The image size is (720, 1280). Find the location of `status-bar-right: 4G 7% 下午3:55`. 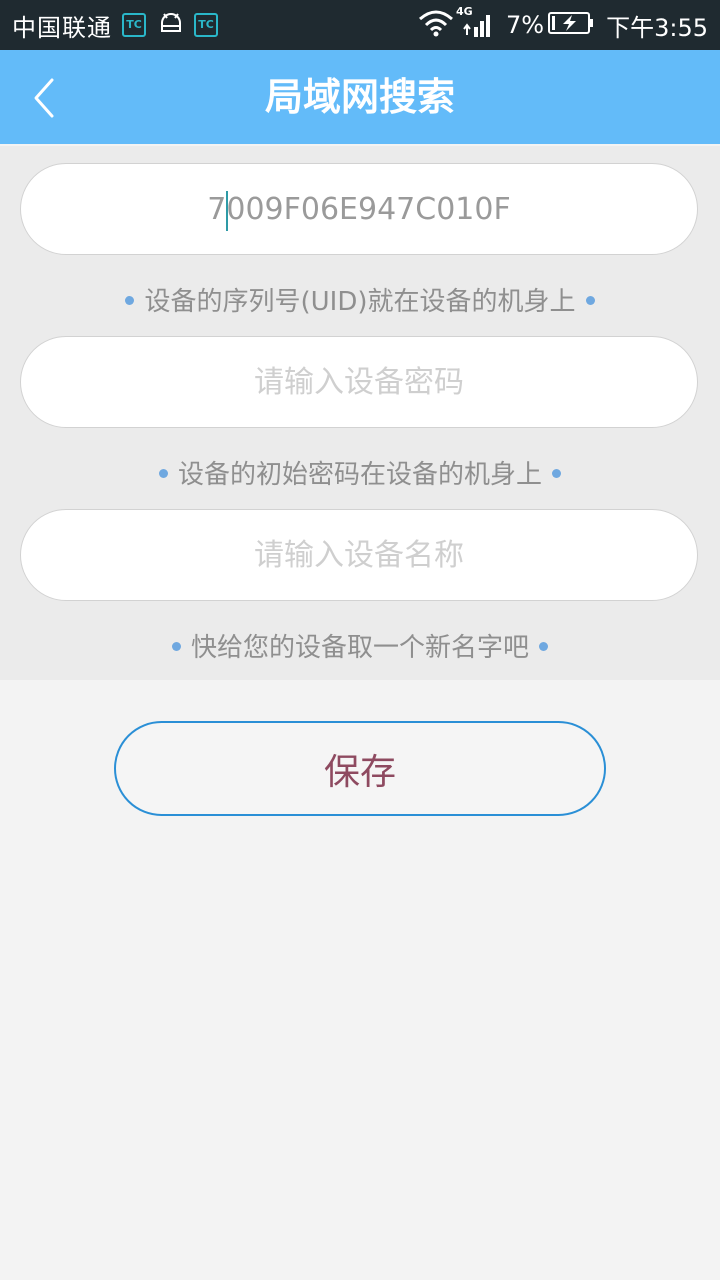

status-bar-right: 4G 7% 下午3:55 is located at coordinates (563, 25).